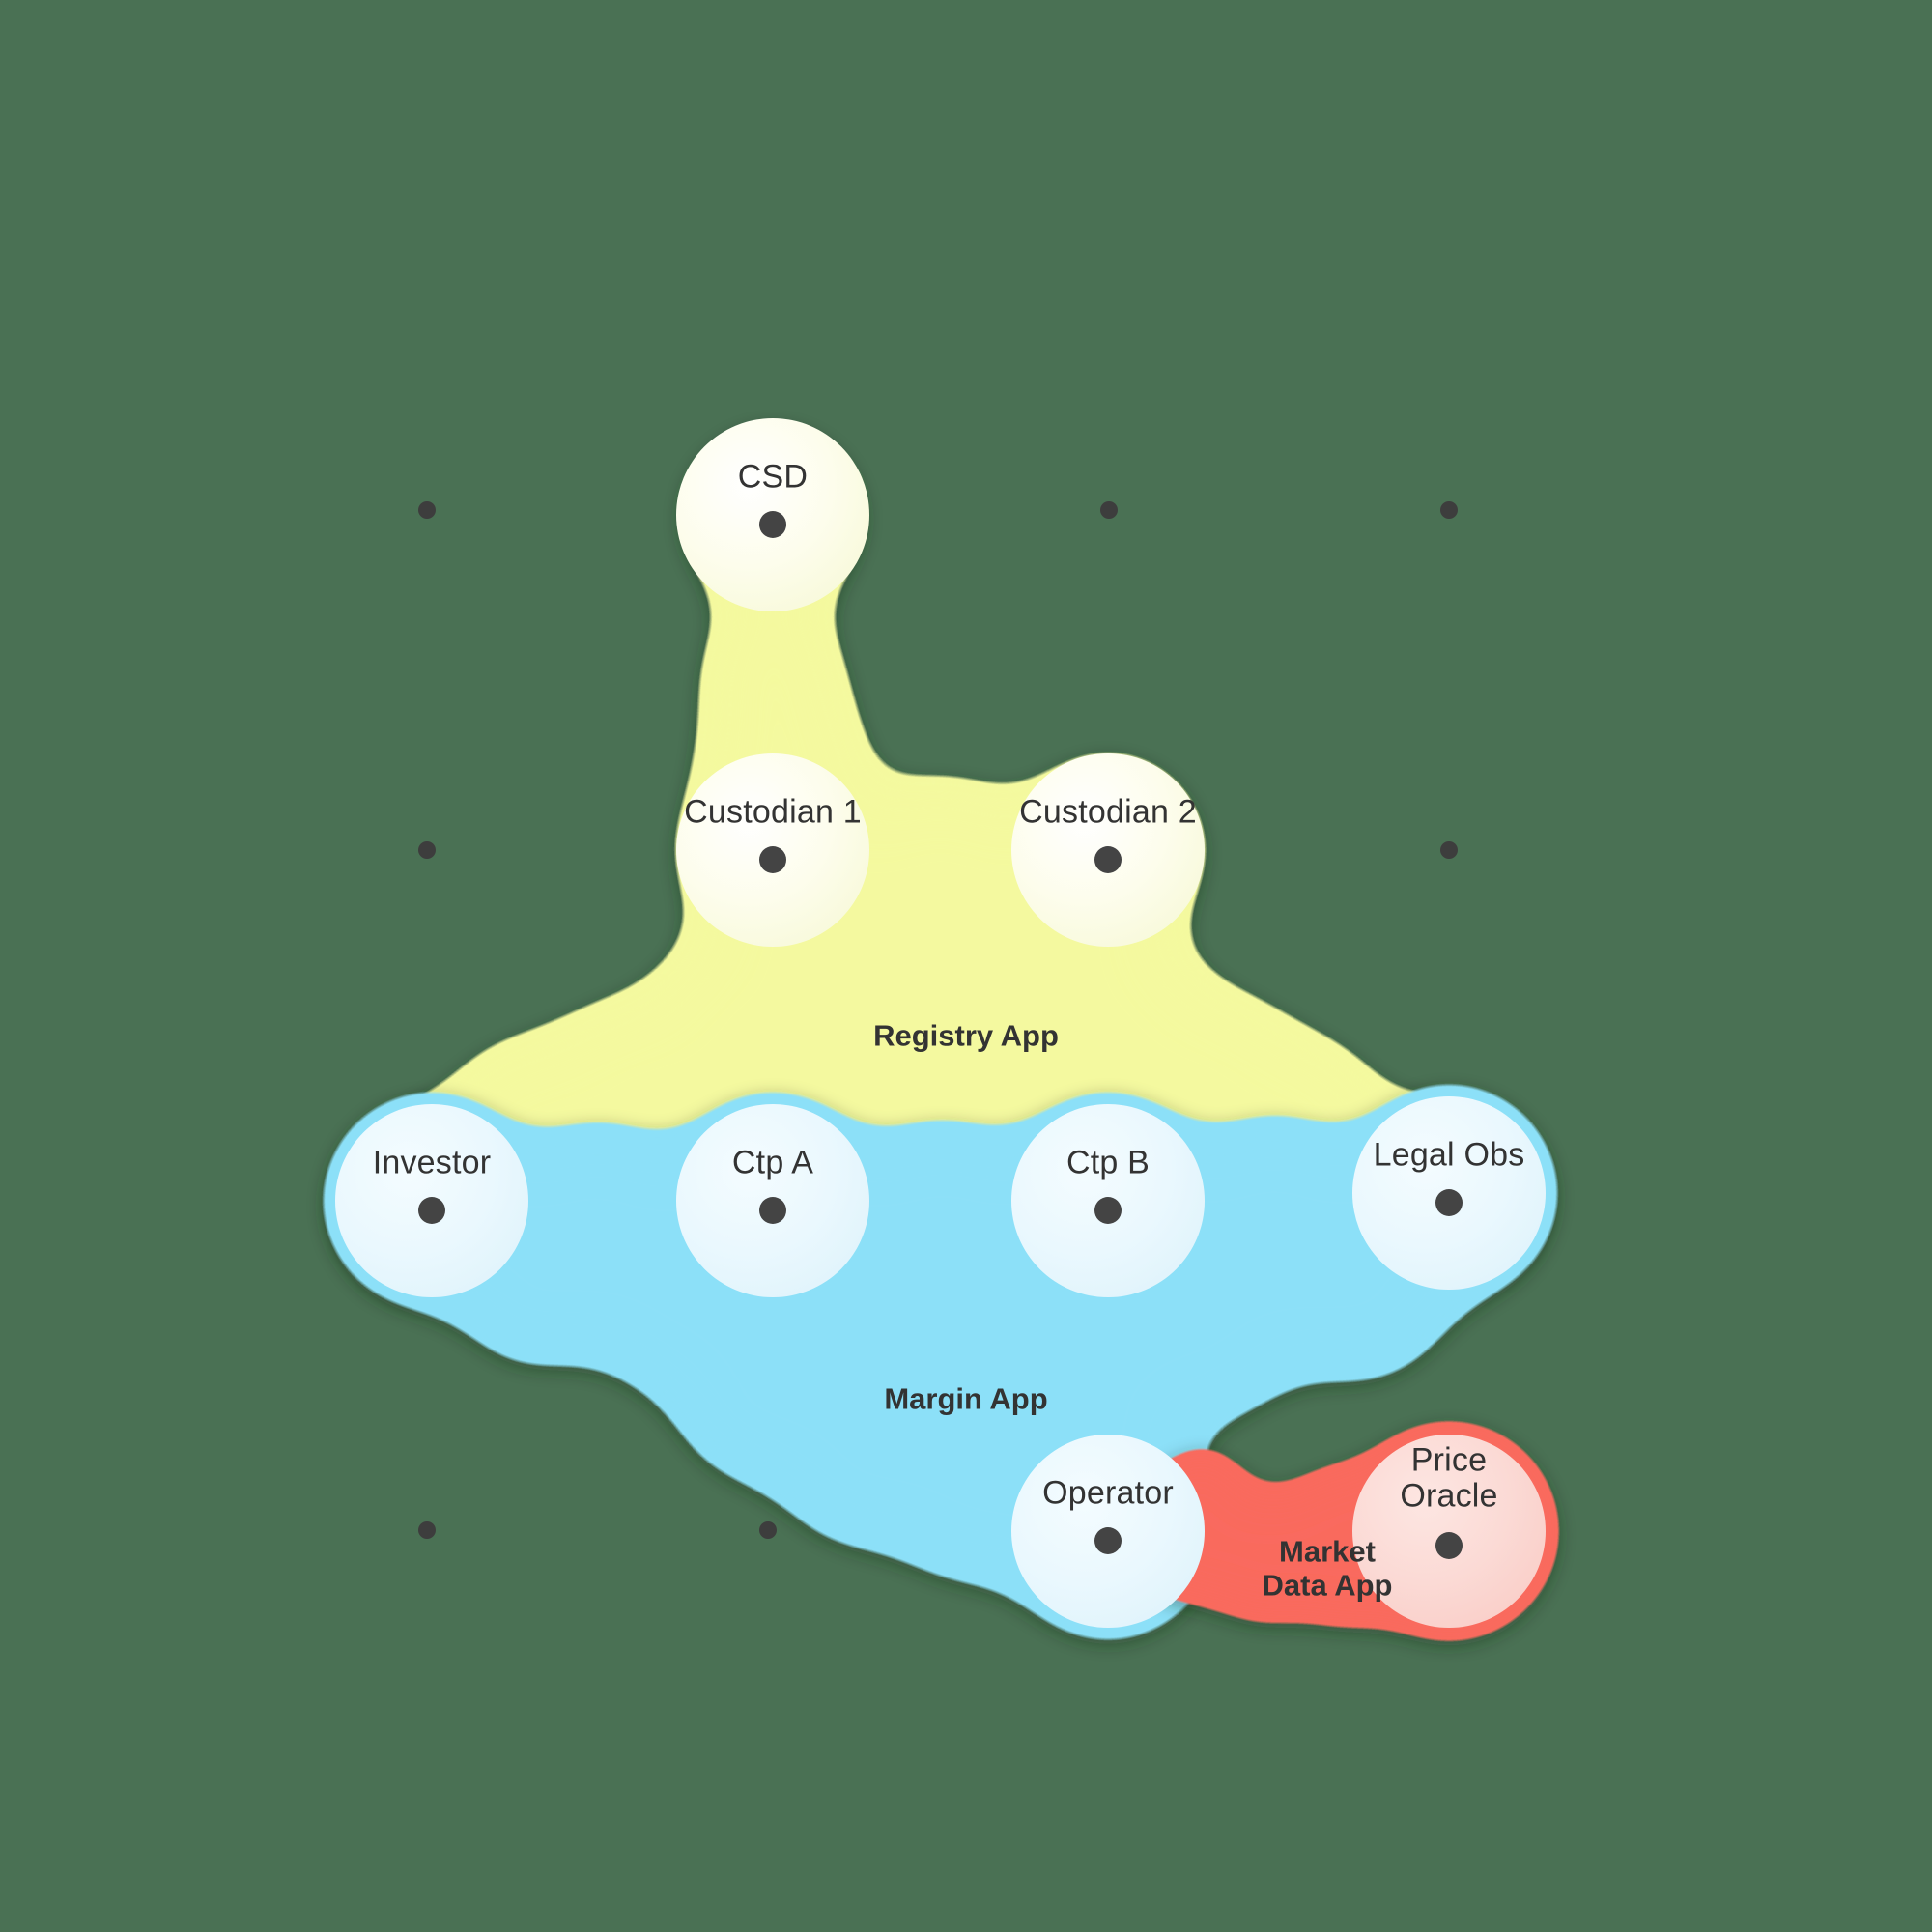 The image size is (1932, 1932). What do you see at coordinates (772, 524) in the screenshot?
I see `node-dot-csd` at bounding box center [772, 524].